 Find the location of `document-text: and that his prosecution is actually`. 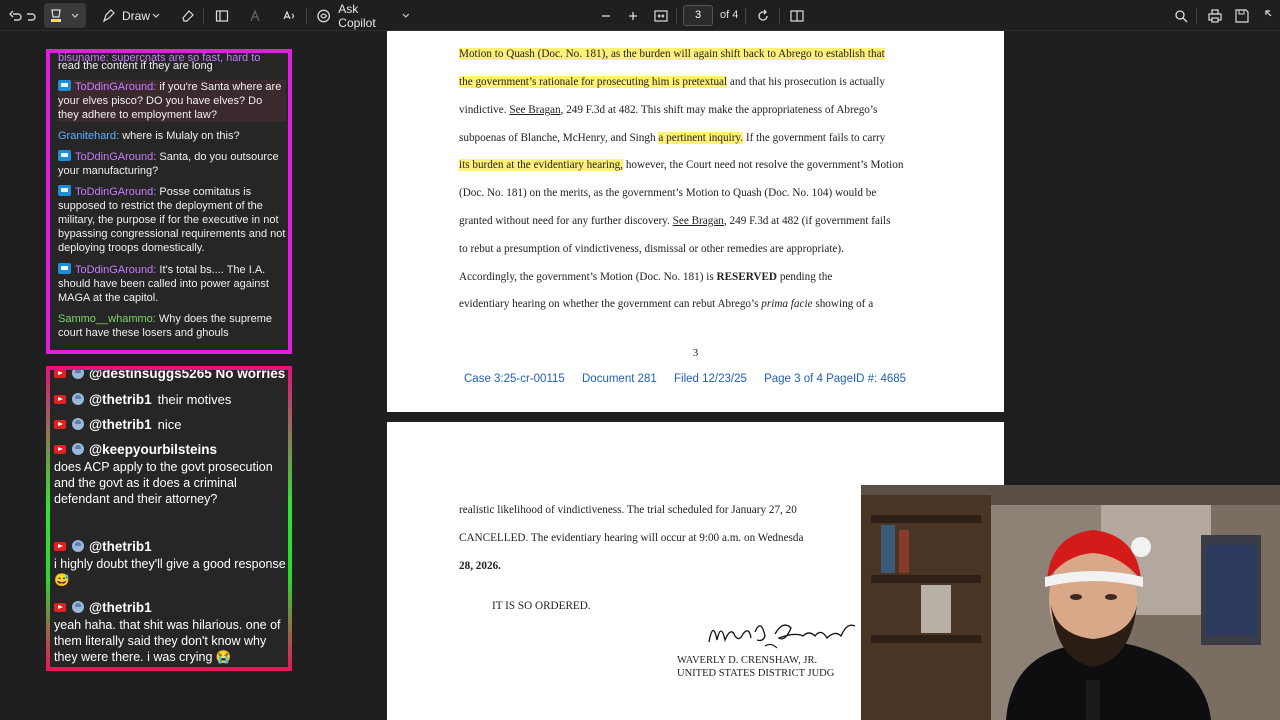

document-text: and that his prosecution is actually is located at coordinates (806, 82).